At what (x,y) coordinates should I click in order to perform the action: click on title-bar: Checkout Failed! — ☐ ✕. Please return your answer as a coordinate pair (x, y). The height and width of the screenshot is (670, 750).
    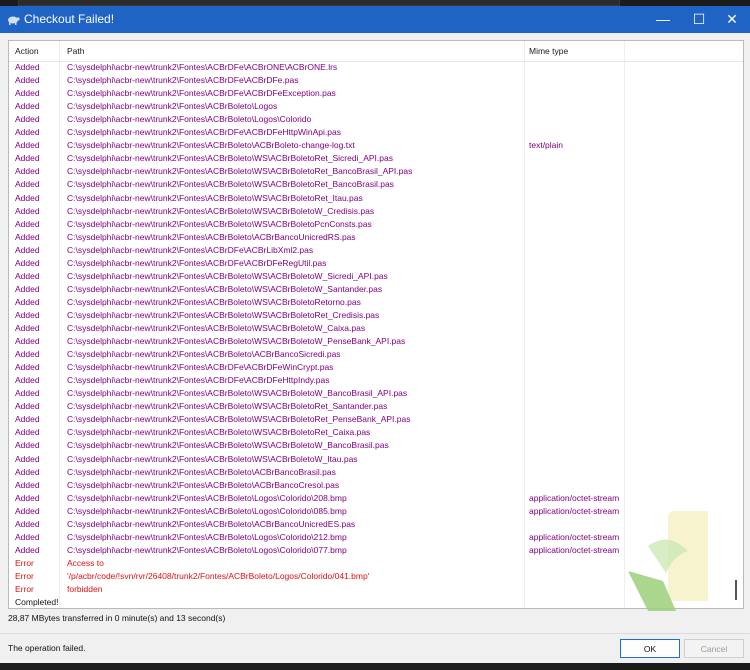
    Looking at the image, I should click on (375, 19).